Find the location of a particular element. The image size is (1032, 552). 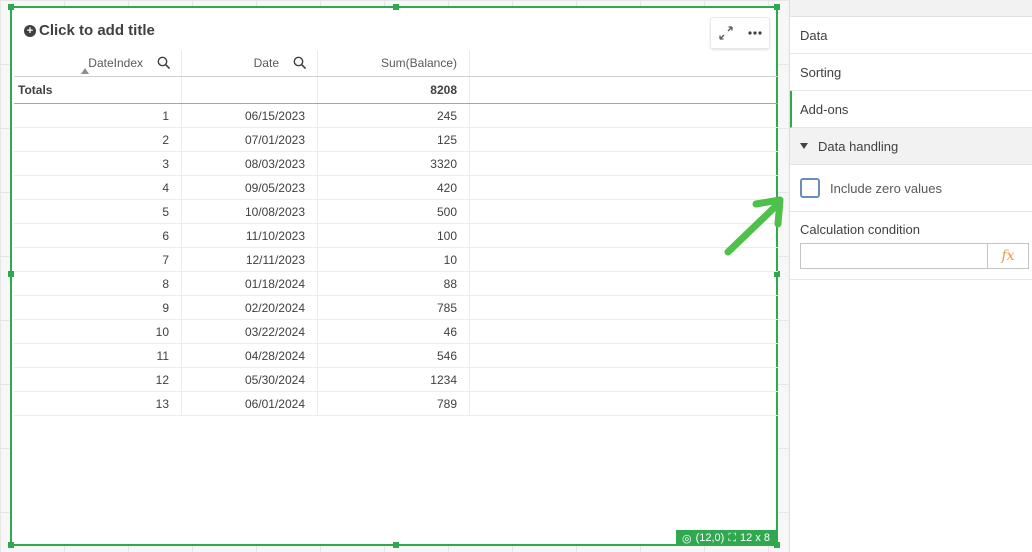

plus-circle-icon: + is located at coordinates (30, 30).